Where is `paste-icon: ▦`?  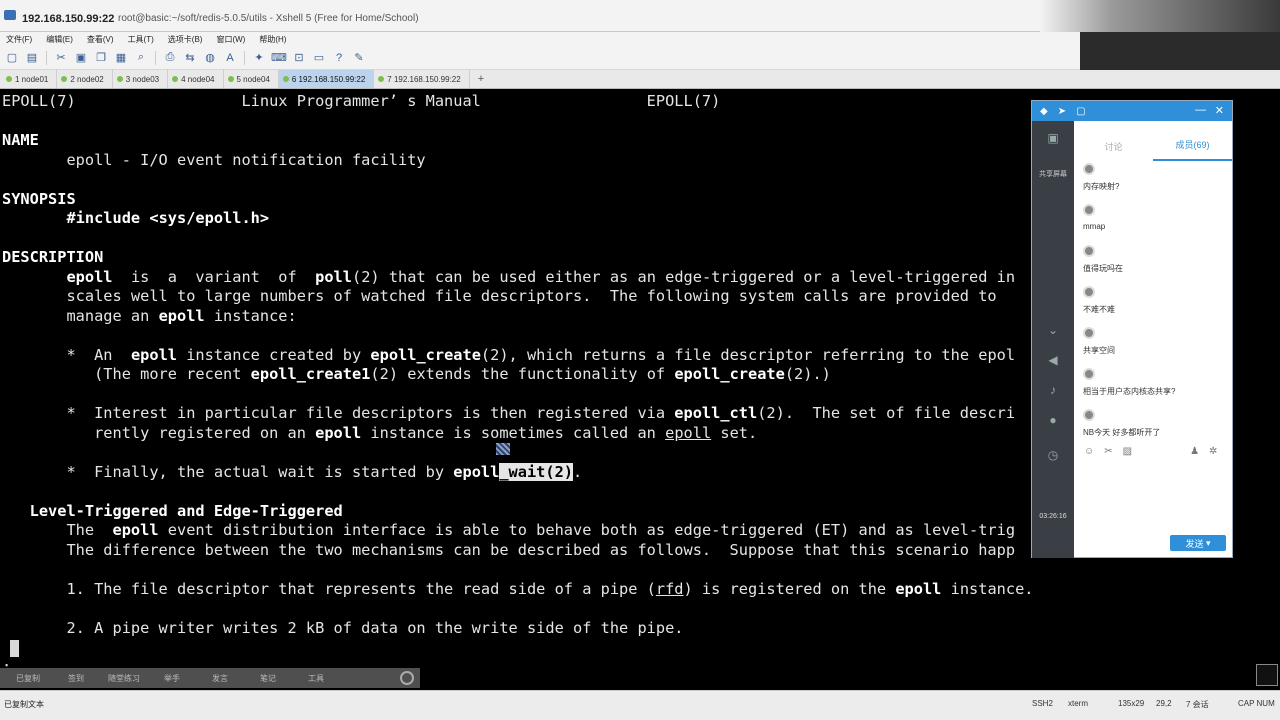 paste-icon: ▦ is located at coordinates (121, 58).